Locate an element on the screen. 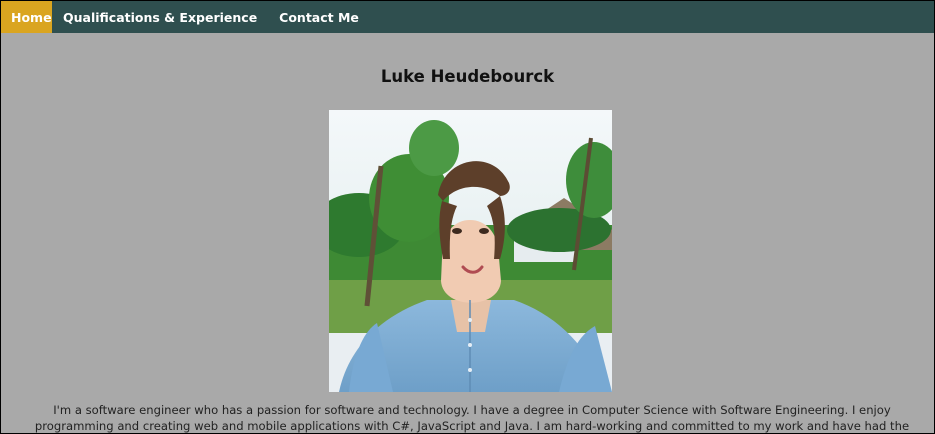 Image resolution: width=935 pixels, height=434 pixels. nav-qualifications-label: Qualifications & Experience is located at coordinates (160, 17).